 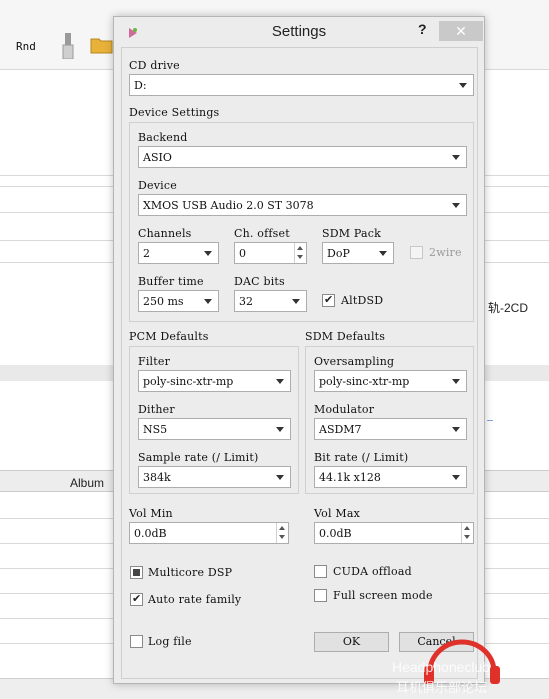 I want to click on auto-rate-family-label: Auto rate family, so click(x=195, y=599).